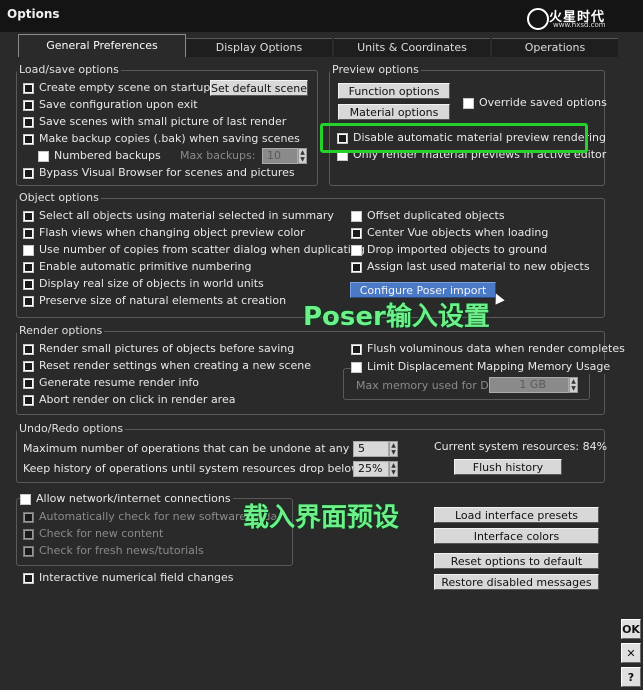  What do you see at coordinates (133, 498) in the screenshot?
I see `checkbox-label: Allow network/internet connections` at bounding box center [133, 498].